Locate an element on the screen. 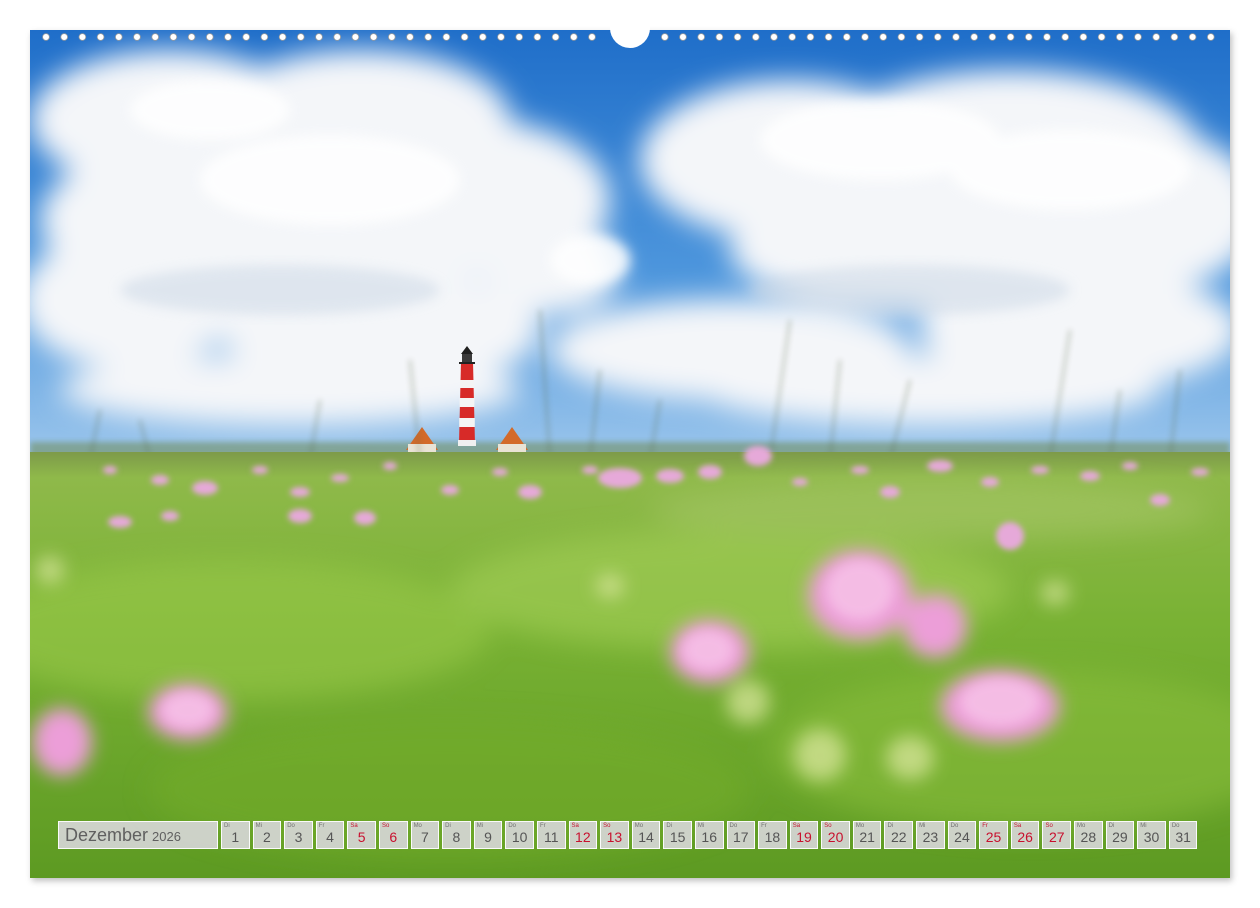 This screenshot has width=1260, height=908. day-cell: So 13 is located at coordinates (614, 835).